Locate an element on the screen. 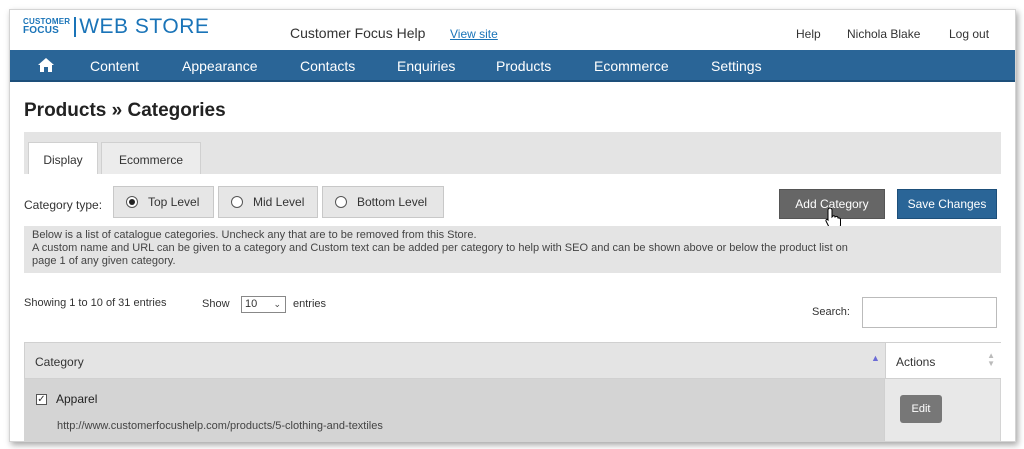 Image resolution: width=1024 pixels, height=449 pixels. nav-settings: Settings is located at coordinates (736, 66).